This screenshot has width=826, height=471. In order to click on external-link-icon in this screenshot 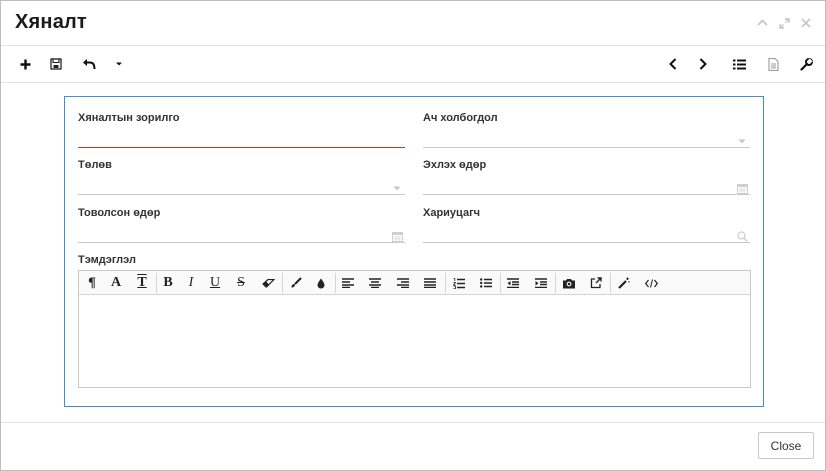, I will do `click(596, 283)`.